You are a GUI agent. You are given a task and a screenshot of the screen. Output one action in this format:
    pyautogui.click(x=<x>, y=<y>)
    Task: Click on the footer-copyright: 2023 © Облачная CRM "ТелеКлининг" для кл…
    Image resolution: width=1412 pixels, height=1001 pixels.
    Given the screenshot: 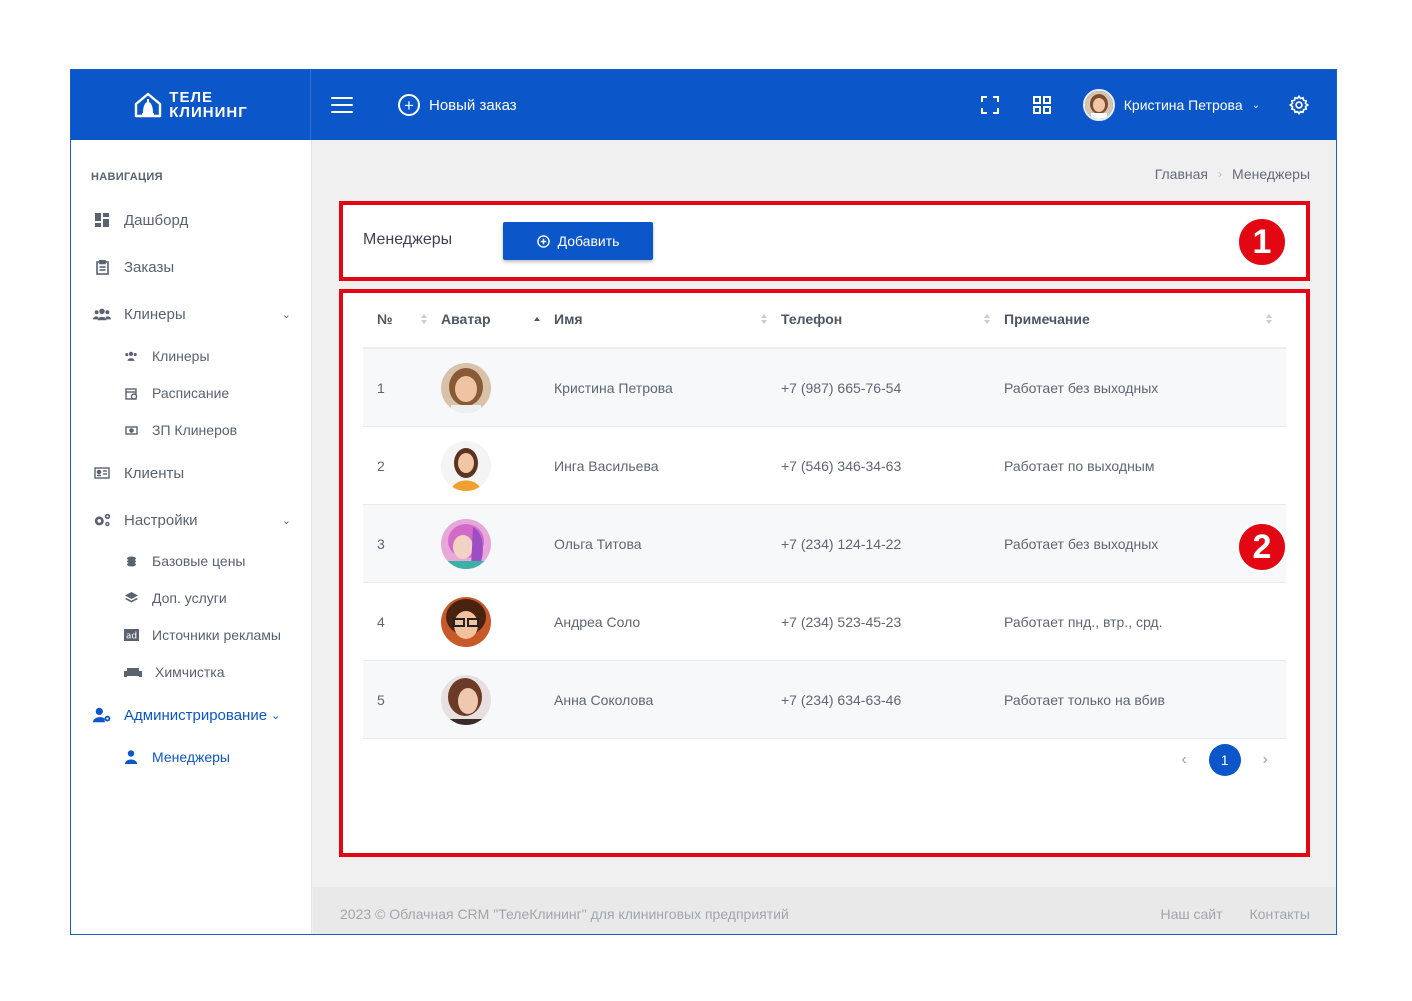 What is the action you would take?
    pyautogui.click(x=564, y=914)
    